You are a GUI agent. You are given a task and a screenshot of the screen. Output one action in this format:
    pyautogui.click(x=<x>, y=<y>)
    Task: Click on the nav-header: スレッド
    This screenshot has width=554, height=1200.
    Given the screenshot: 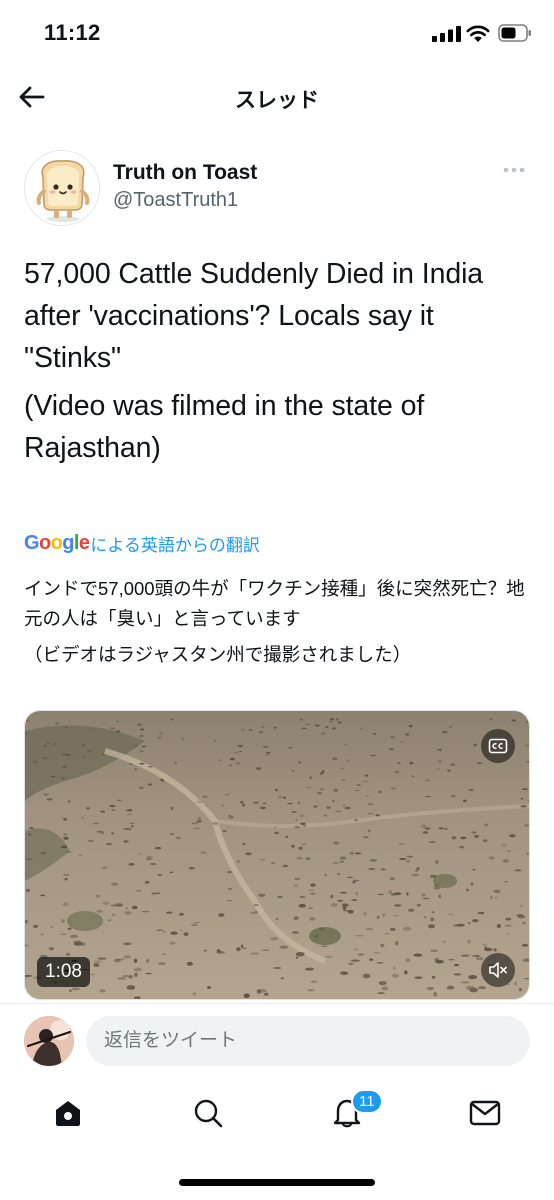 What is the action you would take?
    pyautogui.click(x=277, y=98)
    